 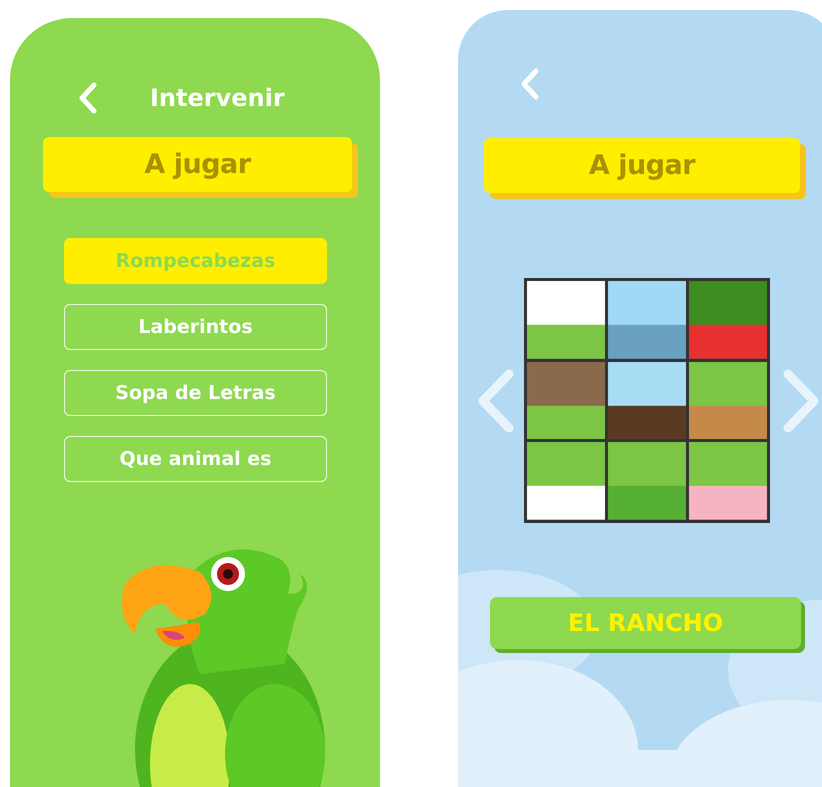 I want to click on menu-button: Rompecabezas, so click(x=195, y=261).